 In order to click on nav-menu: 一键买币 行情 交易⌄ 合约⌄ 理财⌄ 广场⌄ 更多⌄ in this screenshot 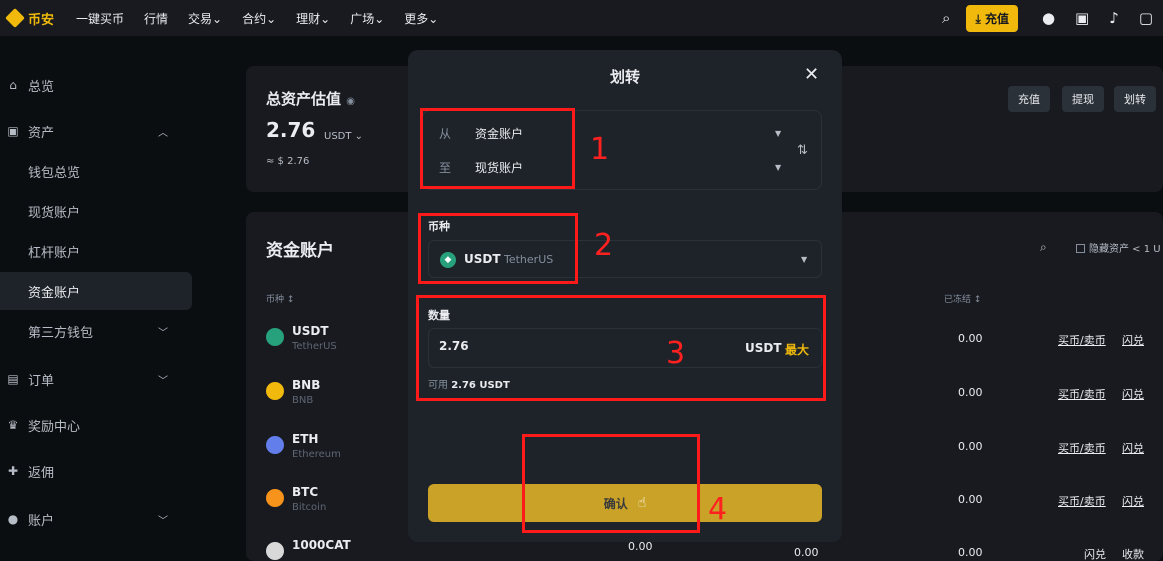, I will do `click(267, 18)`.